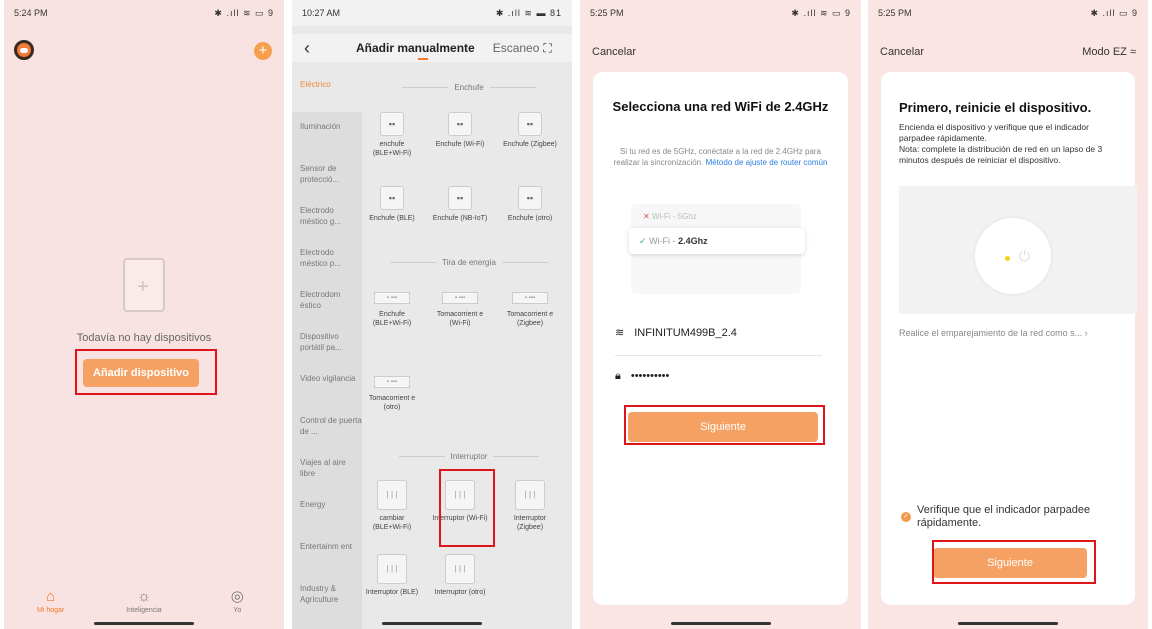  Describe the element at coordinates (718, 355) in the screenshot. I see `divider` at that location.